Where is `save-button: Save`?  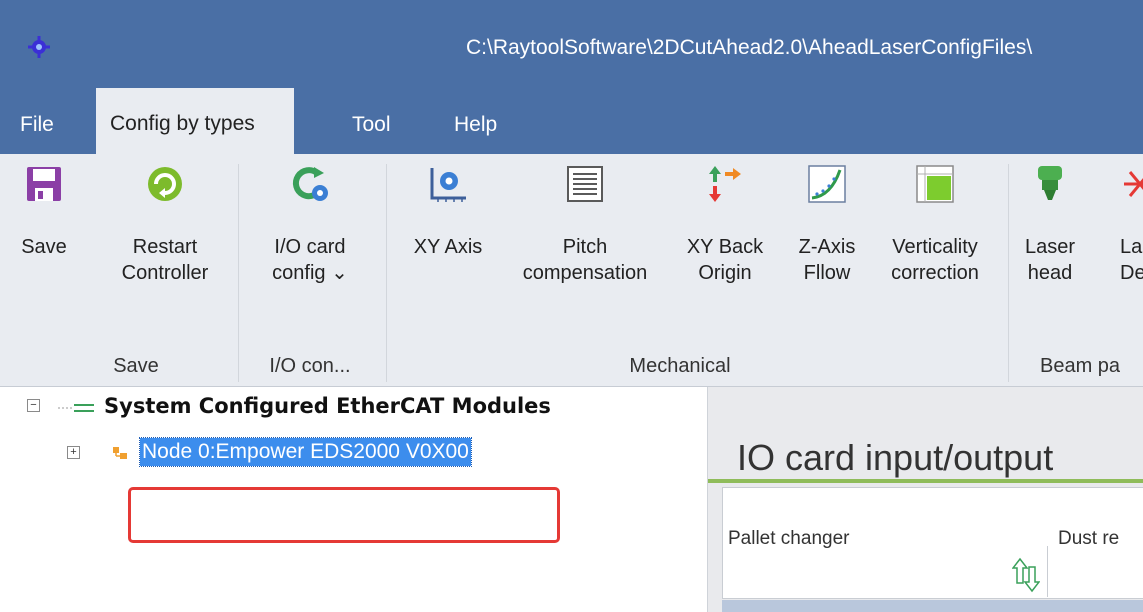
save-button: Save is located at coordinates (44, 219).